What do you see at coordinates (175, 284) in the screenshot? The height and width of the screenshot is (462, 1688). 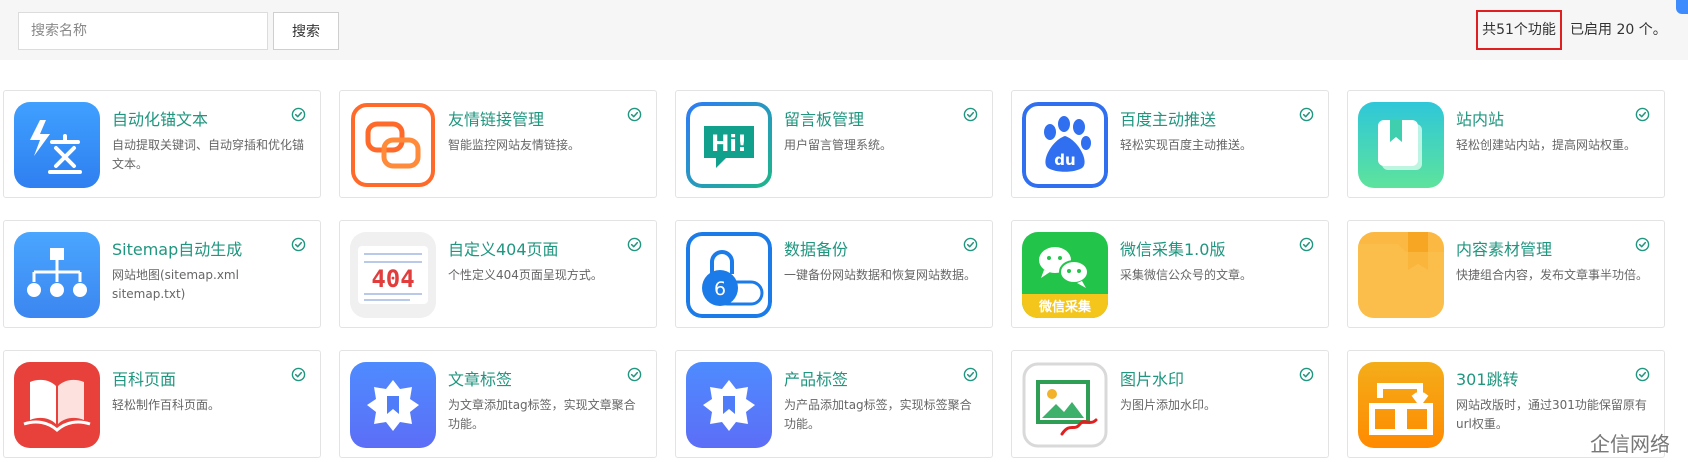 I see `feature-description: 网站地图(sitemap.xml sitemap.txt)` at bounding box center [175, 284].